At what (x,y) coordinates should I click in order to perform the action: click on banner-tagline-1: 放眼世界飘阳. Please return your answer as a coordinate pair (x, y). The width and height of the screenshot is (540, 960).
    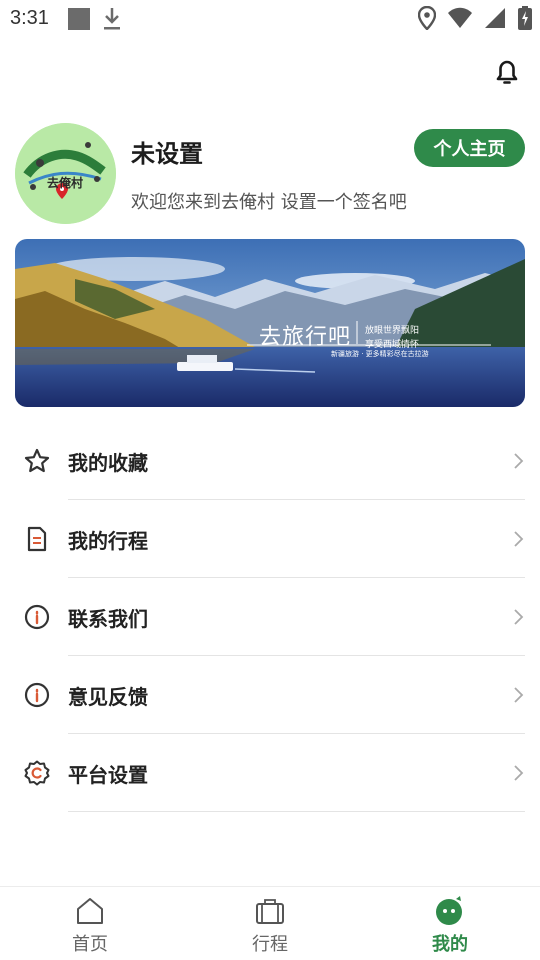
    Looking at the image, I should click on (392, 331).